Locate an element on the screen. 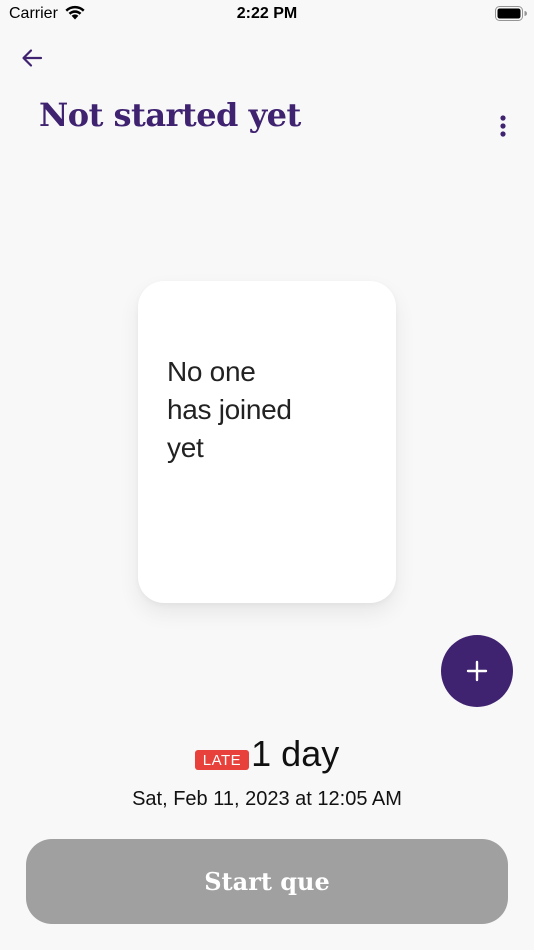  late-badge: LATE is located at coordinates (222, 760).